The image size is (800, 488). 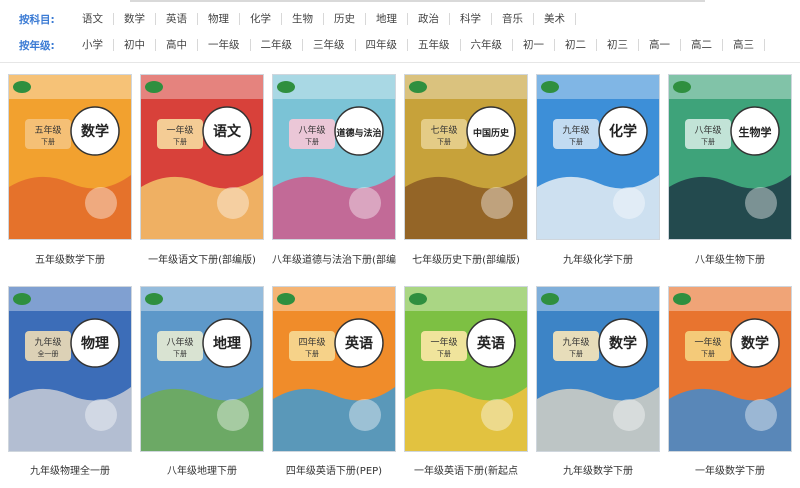 I want to click on cover-grade-text: 八年级, so click(x=707, y=130).